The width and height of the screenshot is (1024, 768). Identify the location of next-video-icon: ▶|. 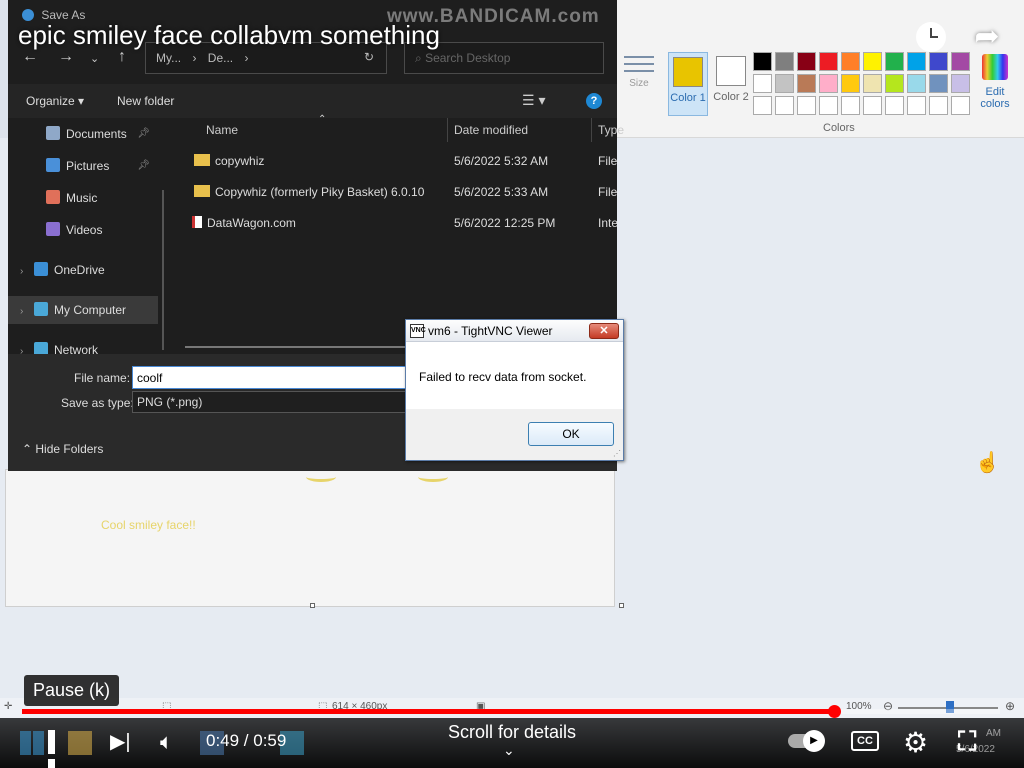
(120, 742).